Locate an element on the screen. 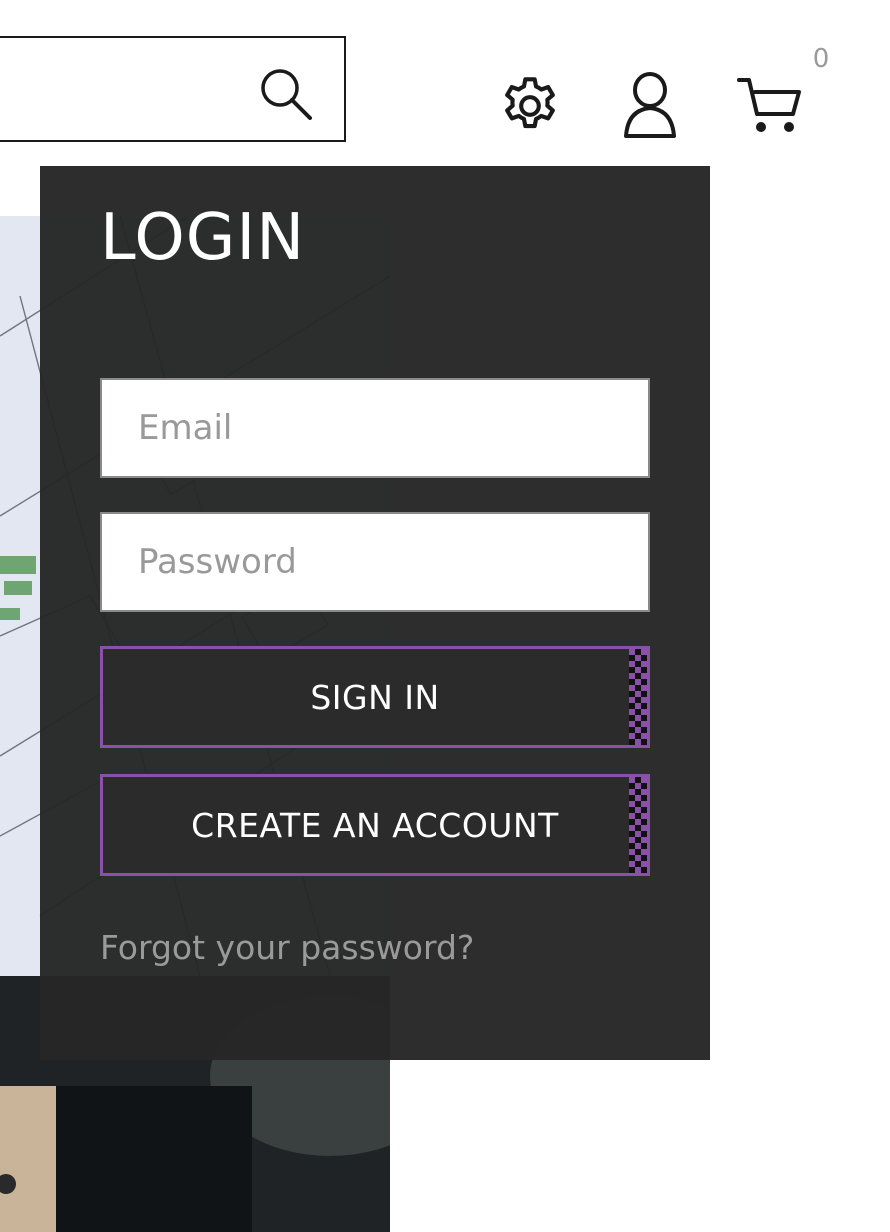 This screenshot has height=1232, width=890. user-icon is located at coordinates (650, 105).